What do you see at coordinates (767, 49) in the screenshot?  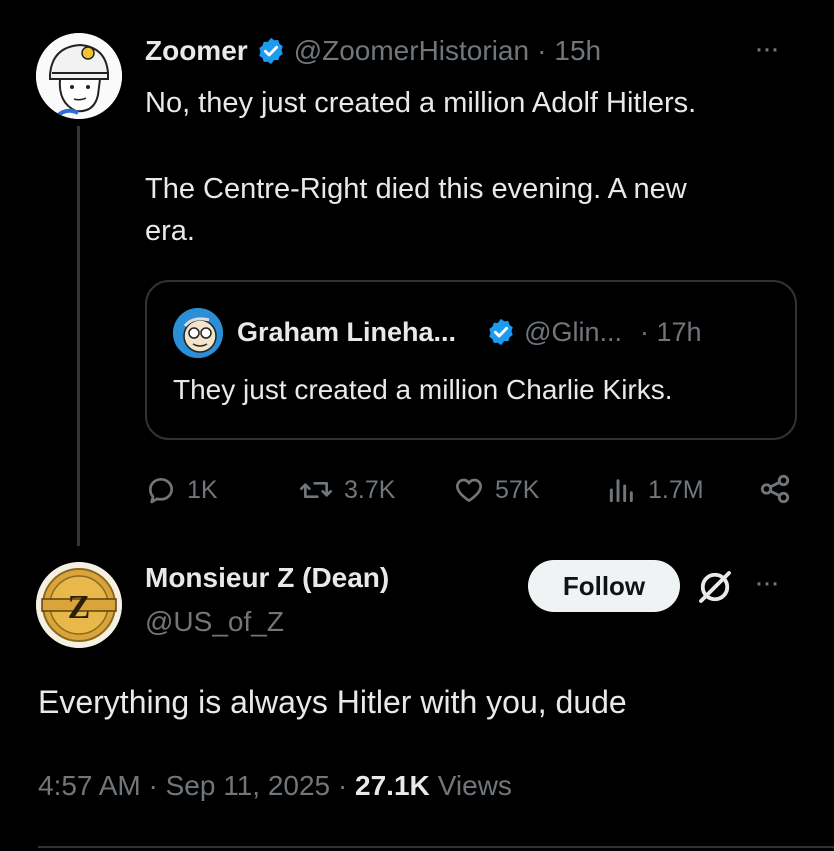 I see `parent-more-icon: ···` at bounding box center [767, 49].